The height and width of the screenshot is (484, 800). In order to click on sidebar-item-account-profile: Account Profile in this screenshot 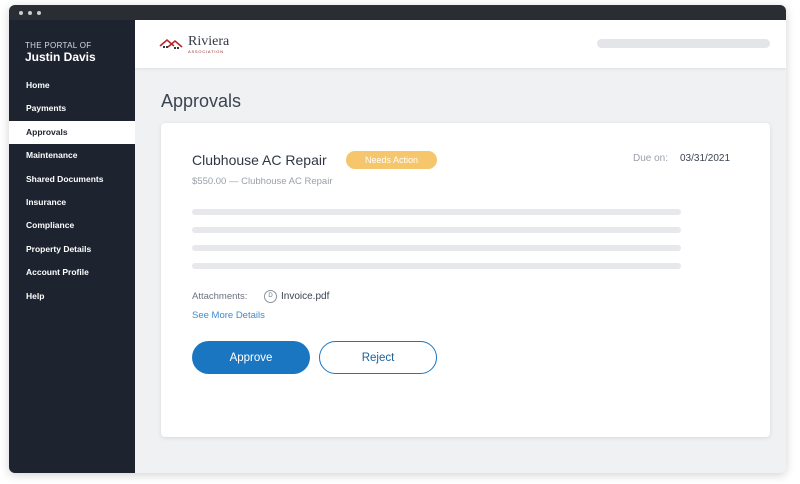, I will do `click(72, 272)`.